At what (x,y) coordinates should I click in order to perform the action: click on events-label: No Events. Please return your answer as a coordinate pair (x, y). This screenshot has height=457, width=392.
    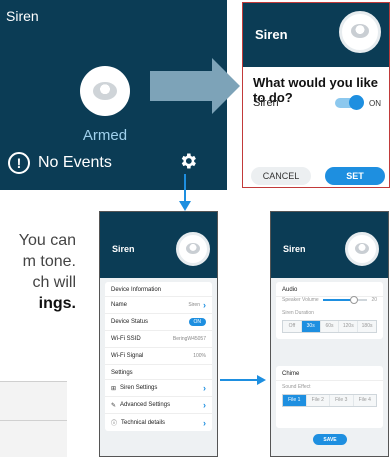
    Looking at the image, I should click on (75, 162).